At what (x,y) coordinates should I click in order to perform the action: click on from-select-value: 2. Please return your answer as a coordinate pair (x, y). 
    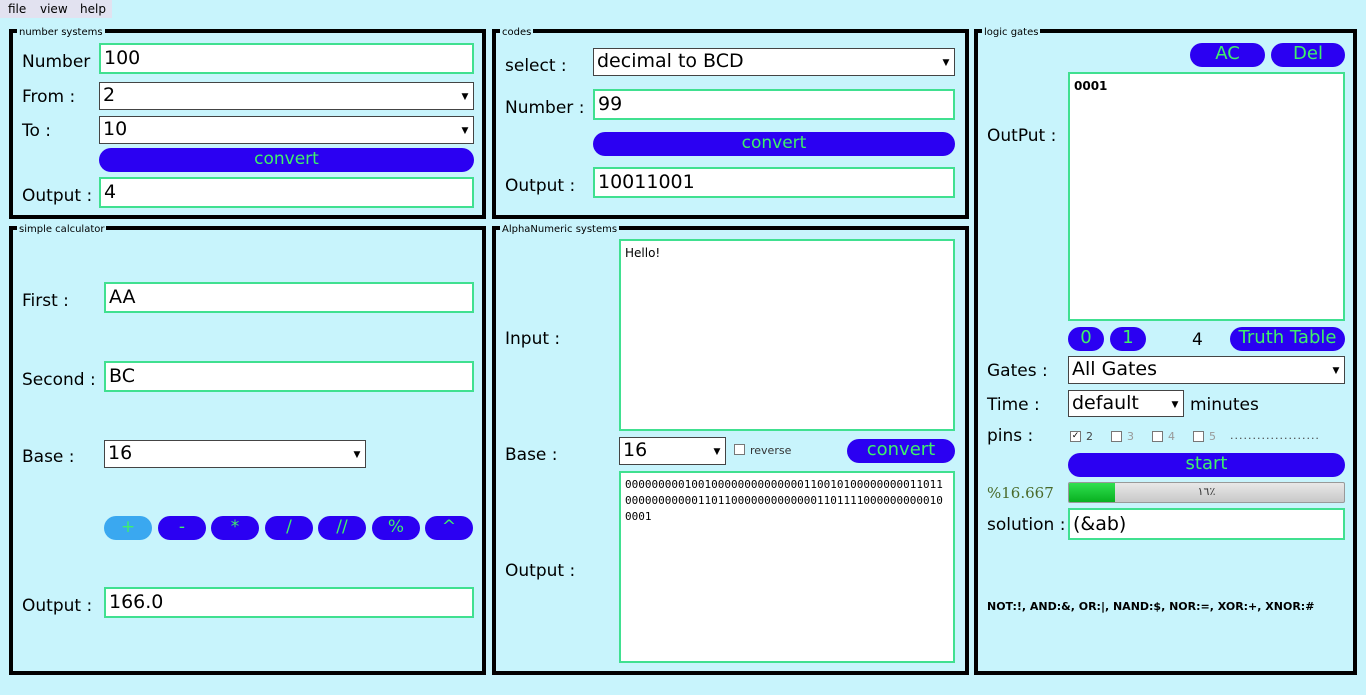
    Looking at the image, I should click on (109, 95).